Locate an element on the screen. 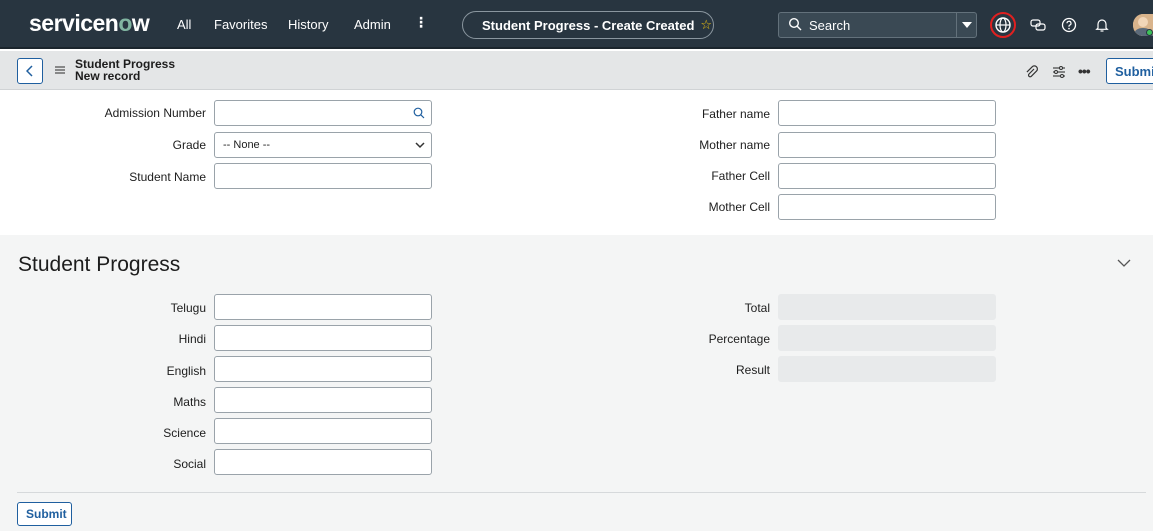 This screenshot has width=1153, height=531. nav-favorites: Favorites is located at coordinates (240, 24).